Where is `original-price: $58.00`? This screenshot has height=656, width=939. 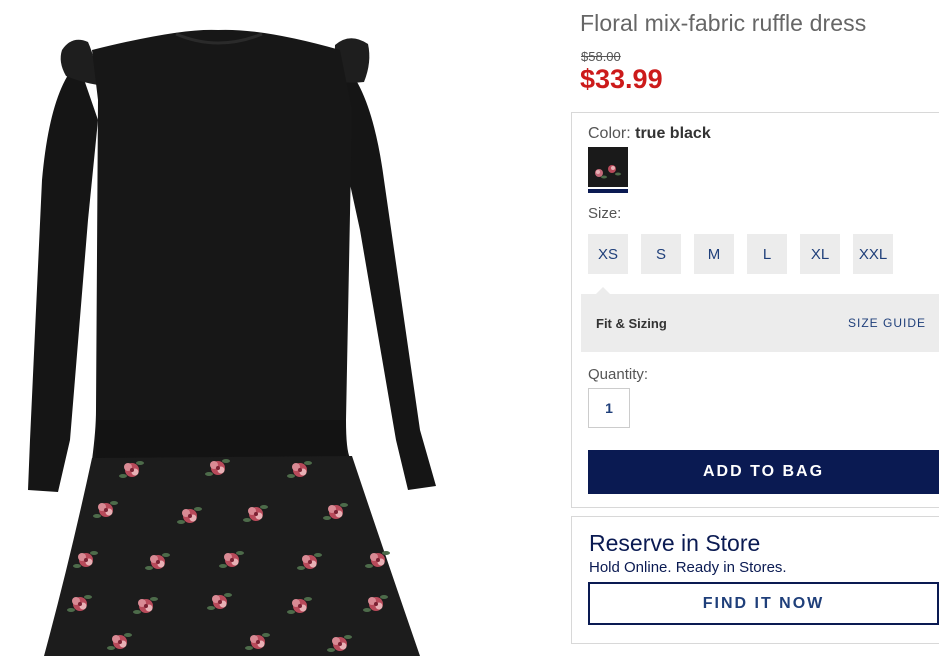 original-price: $58.00 is located at coordinates (601, 56).